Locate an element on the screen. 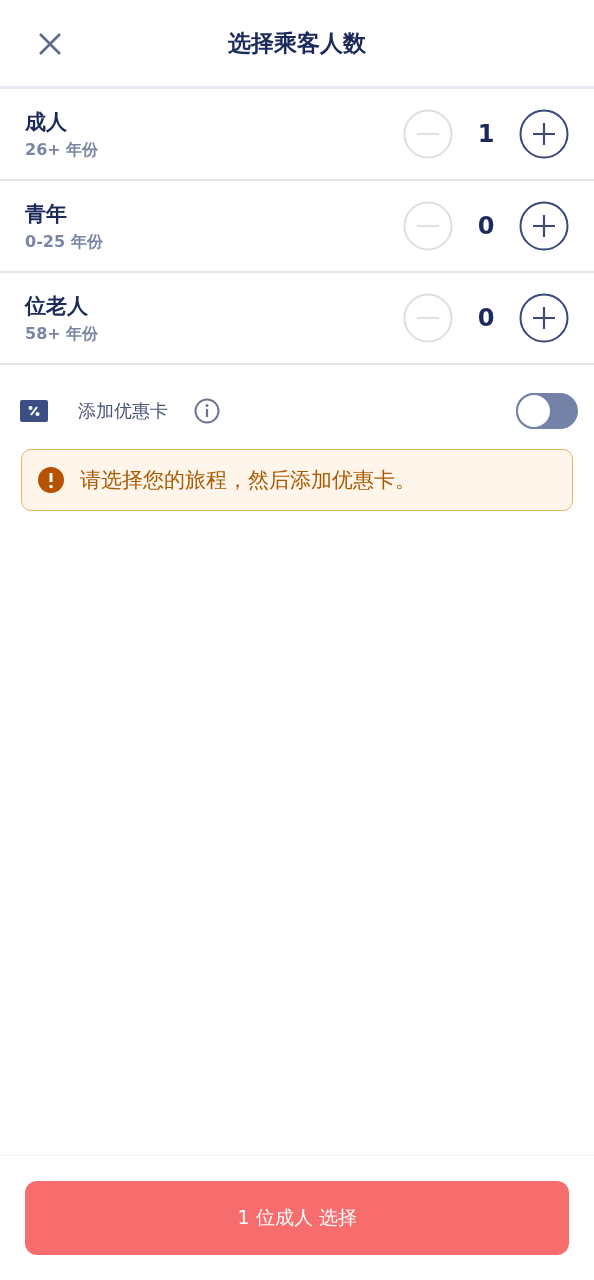 This screenshot has width=594, height=1280. passenger-count: 1 is located at coordinates (486, 134).